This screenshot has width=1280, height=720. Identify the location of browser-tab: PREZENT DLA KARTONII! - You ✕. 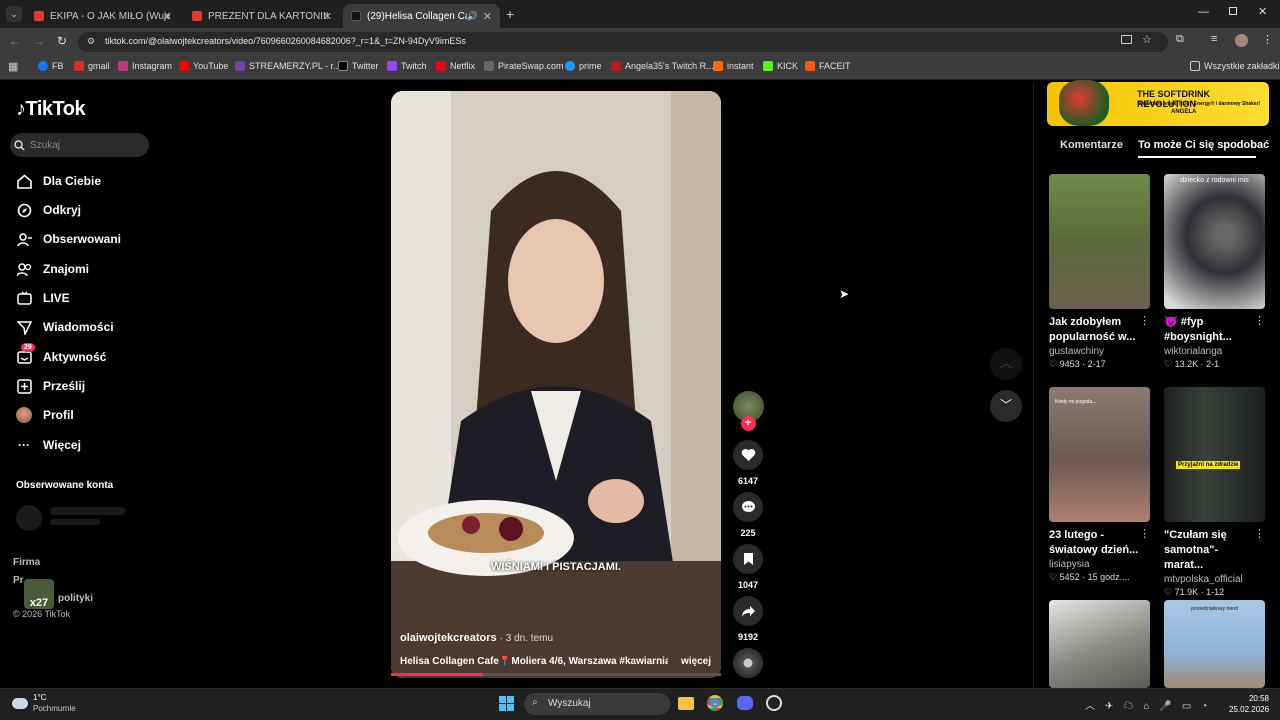
(262, 16).